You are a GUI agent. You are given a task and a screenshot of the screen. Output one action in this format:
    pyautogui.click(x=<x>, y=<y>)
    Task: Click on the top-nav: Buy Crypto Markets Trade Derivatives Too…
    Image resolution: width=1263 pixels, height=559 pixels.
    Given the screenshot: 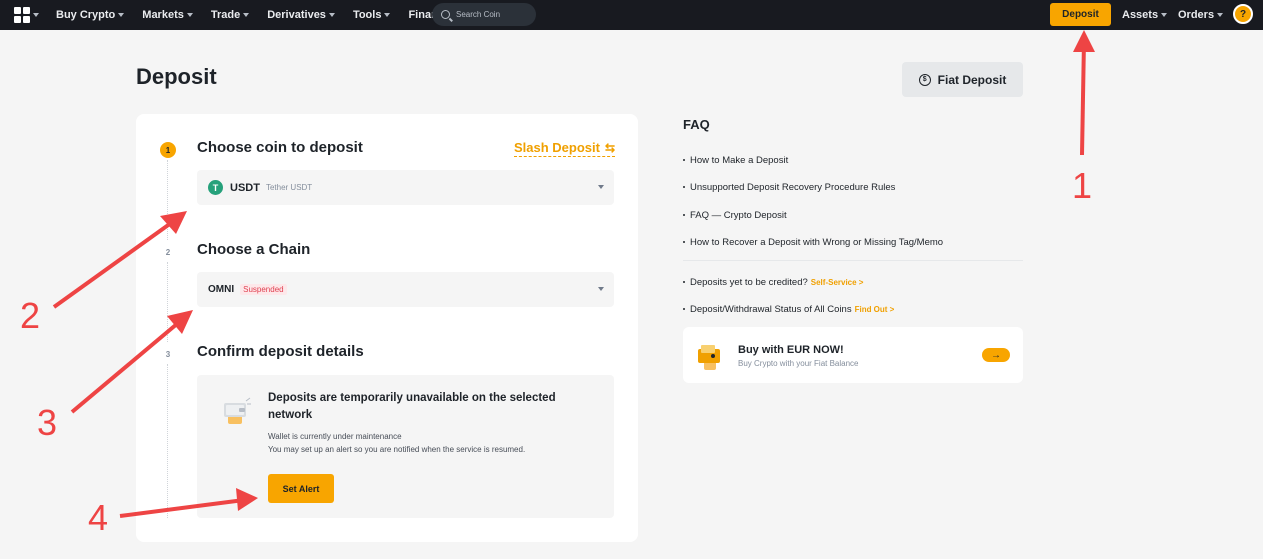 What is the action you would take?
    pyautogui.click(x=631, y=15)
    